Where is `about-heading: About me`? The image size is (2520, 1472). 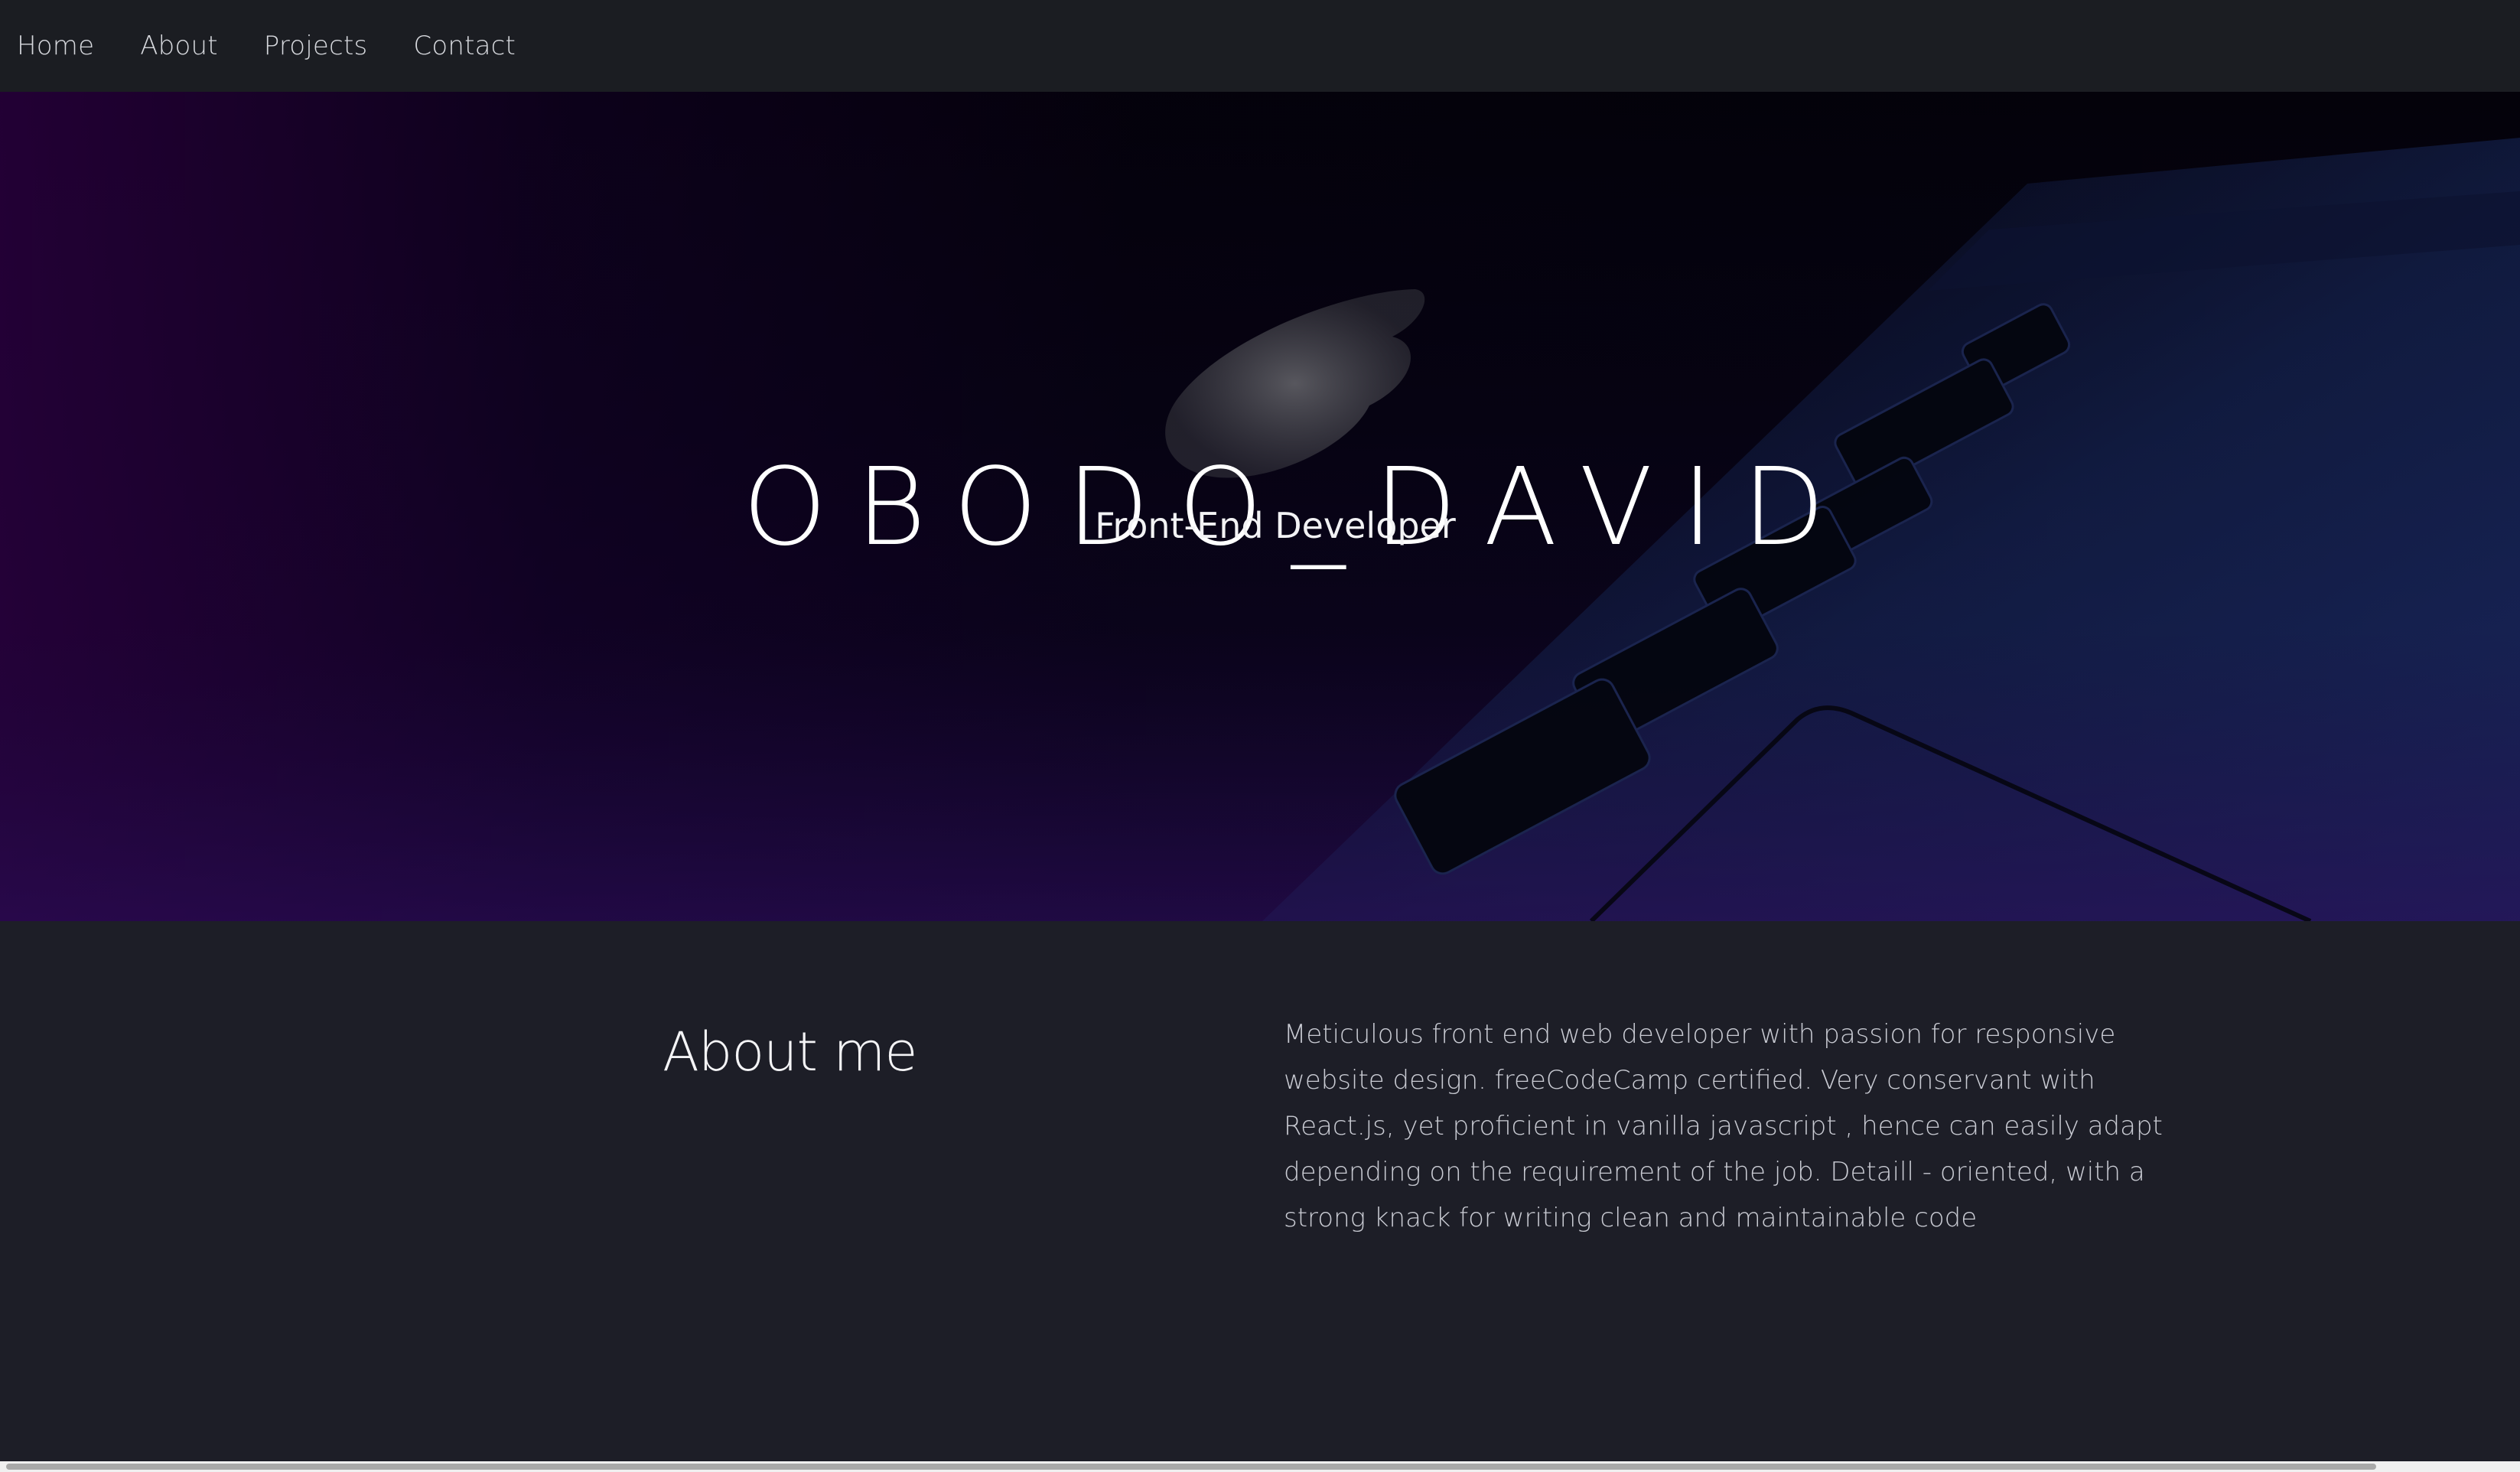
about-heading: About me is located at coordinates (790, 1052).